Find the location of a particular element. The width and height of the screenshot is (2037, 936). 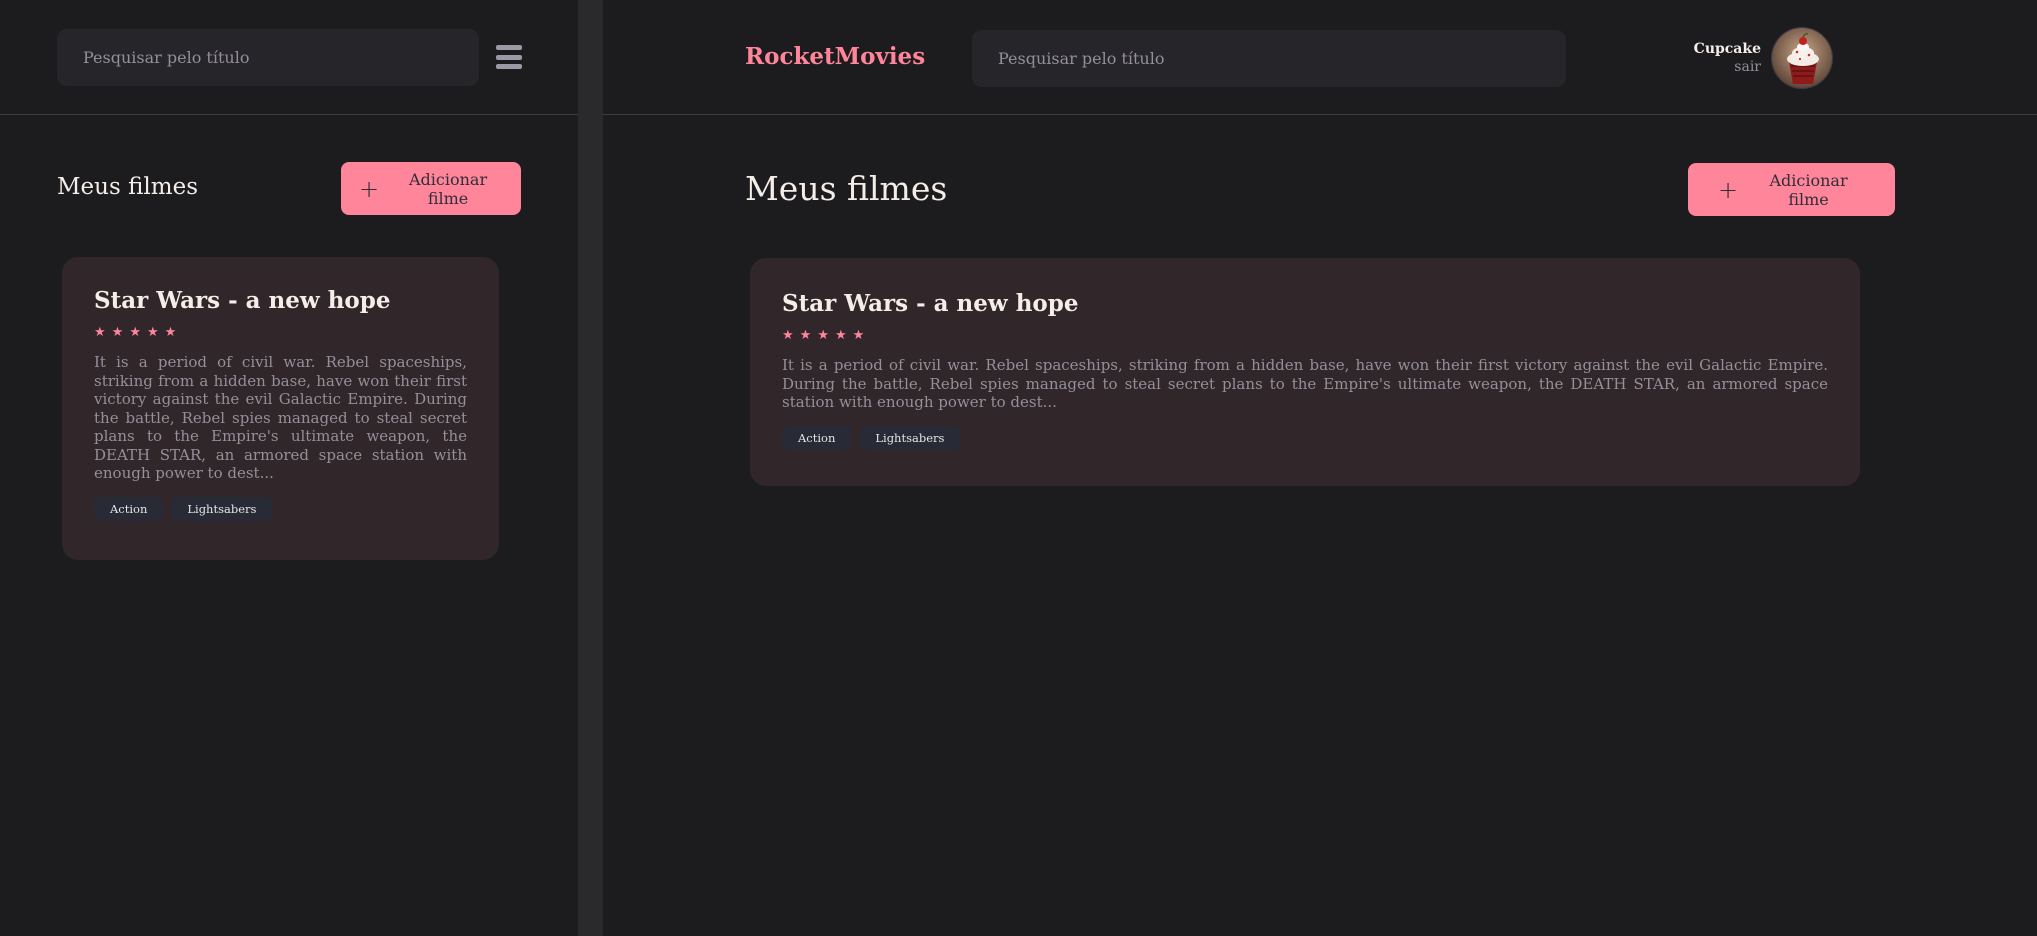

desktop-header: RocketMovies Cupcake sair is located at coordinates (1320, 57).